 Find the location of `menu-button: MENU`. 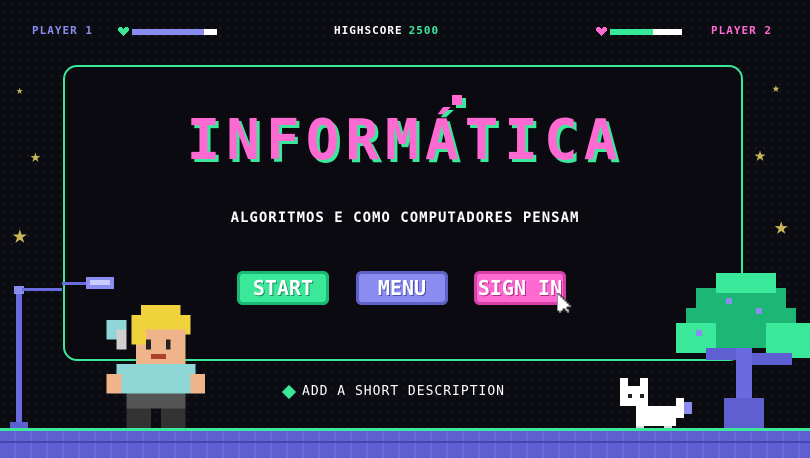

menu-button: MENU is located at coordinates (402, 288).